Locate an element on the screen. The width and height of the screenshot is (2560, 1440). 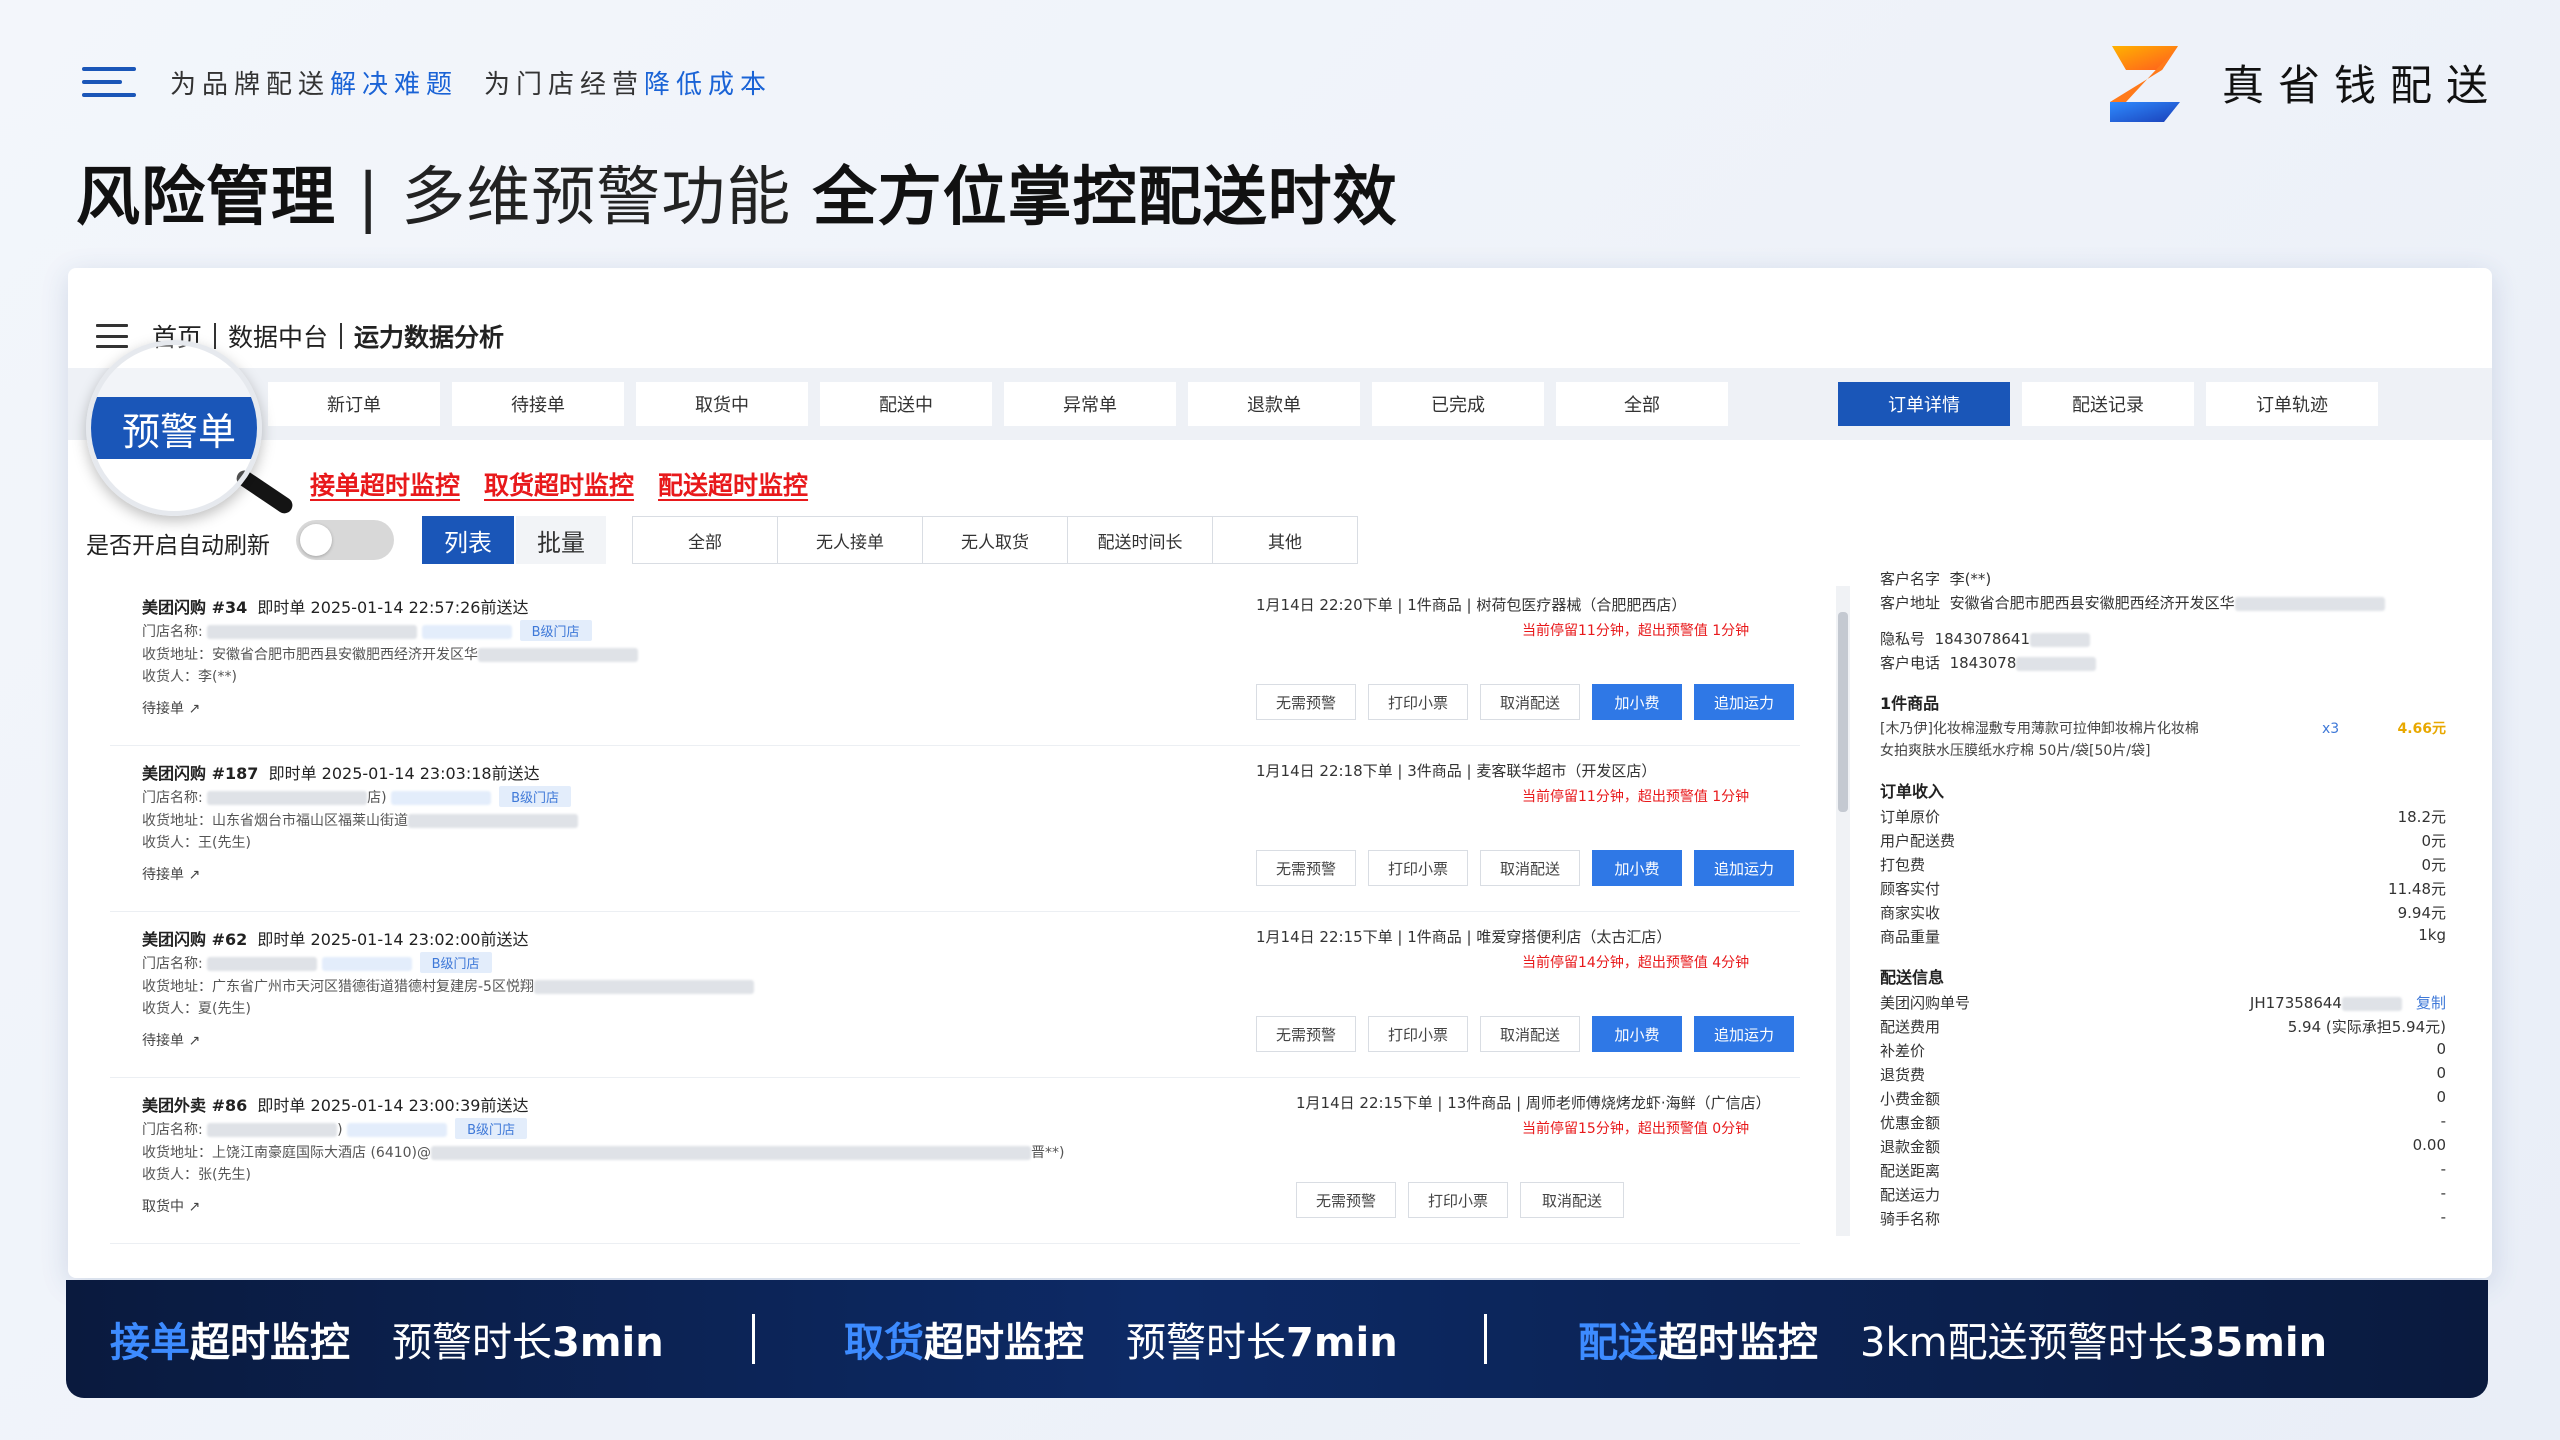
brand-name: 真省钱配送 is located at coordinates (2361, 85).